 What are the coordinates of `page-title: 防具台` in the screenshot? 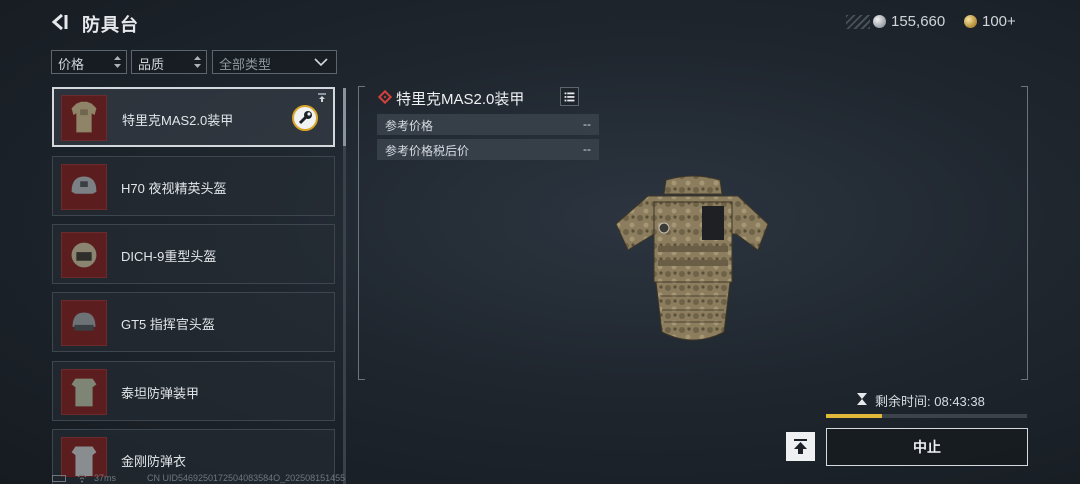 It's located at (110, 25).